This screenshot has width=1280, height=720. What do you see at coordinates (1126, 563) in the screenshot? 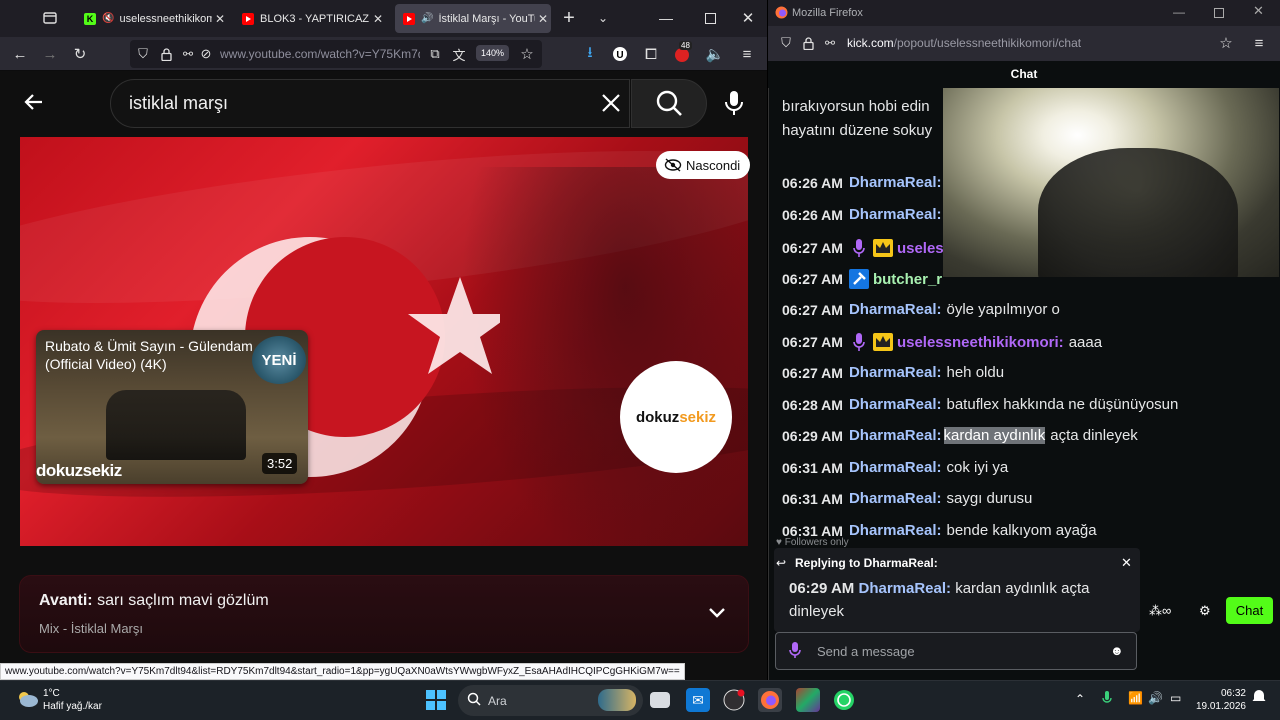
I see `close-reply-icon: ✕` at bounding box center [1126, 563].